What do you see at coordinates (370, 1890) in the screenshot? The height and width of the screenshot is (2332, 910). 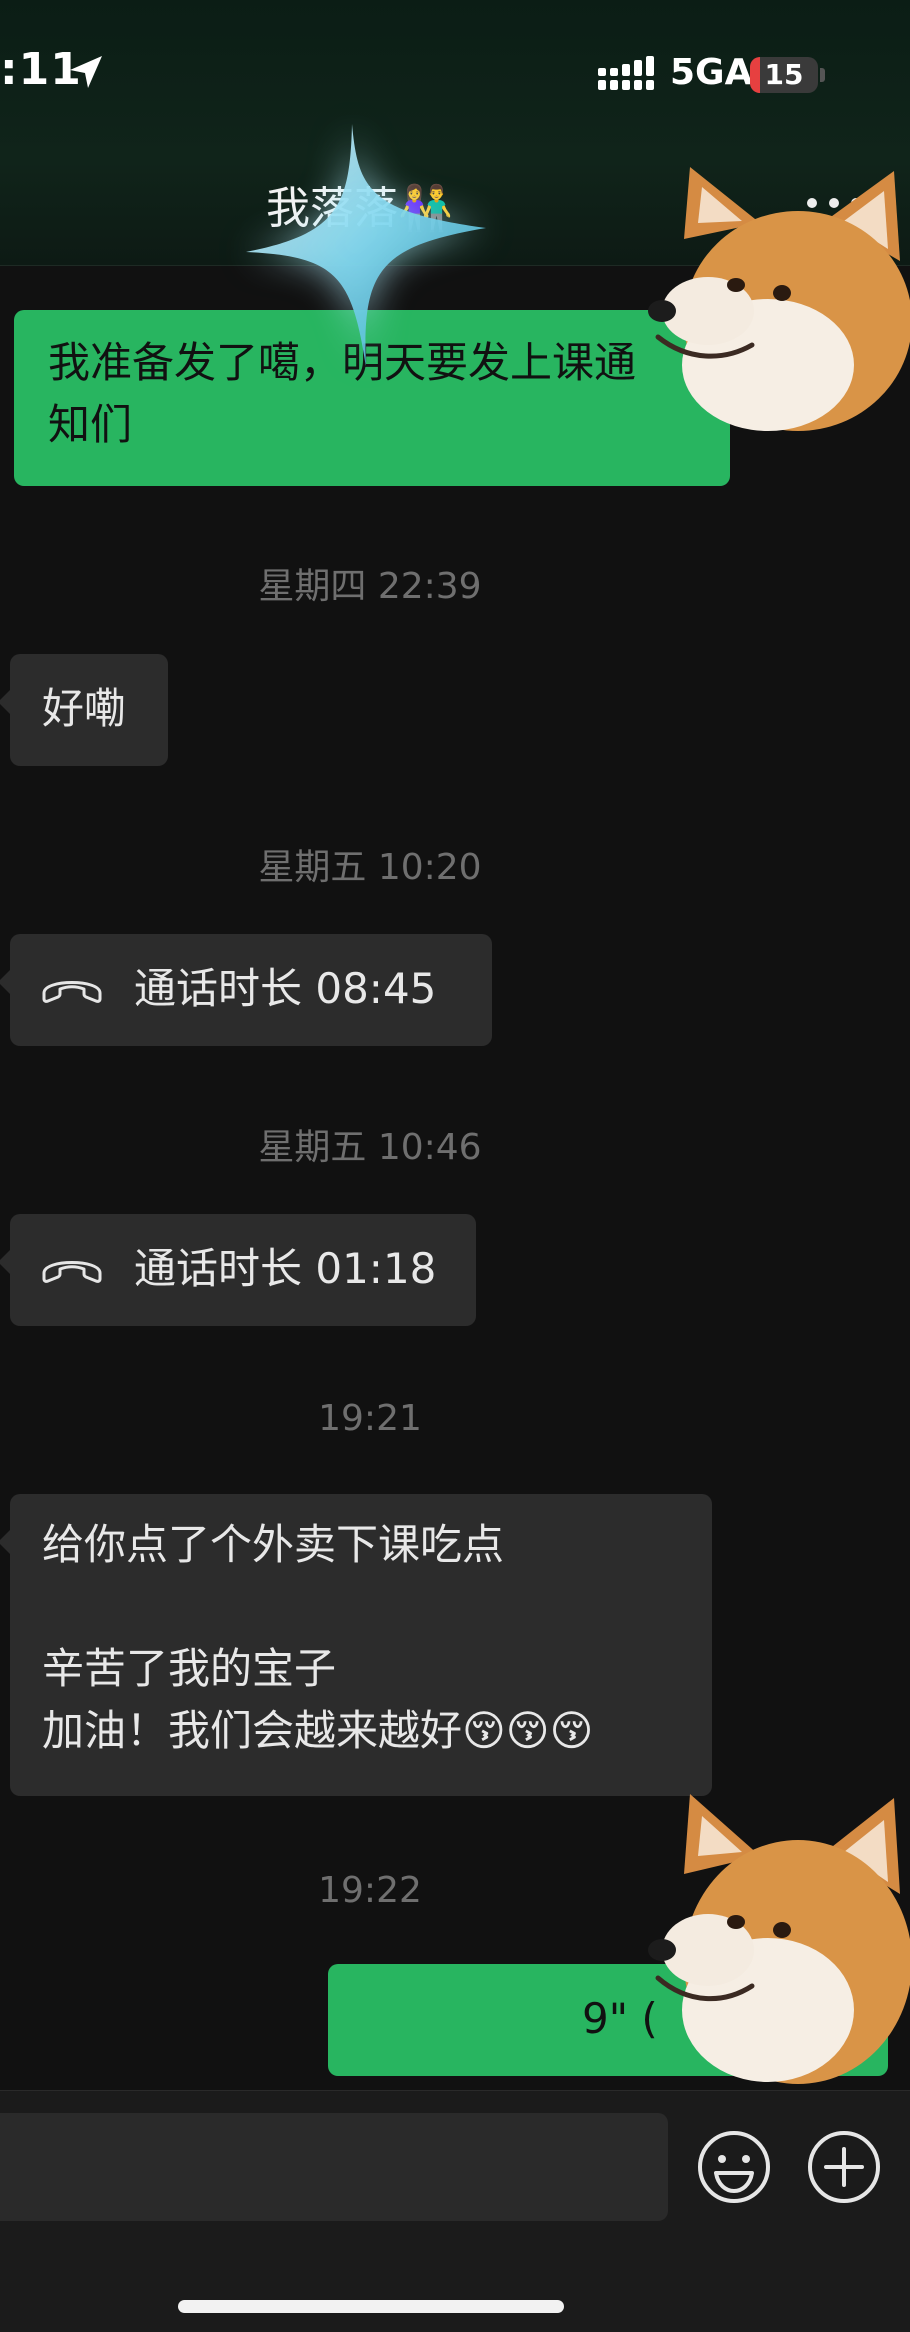 I see `timestamp: 19:22` at bounding box center [370, 1890].